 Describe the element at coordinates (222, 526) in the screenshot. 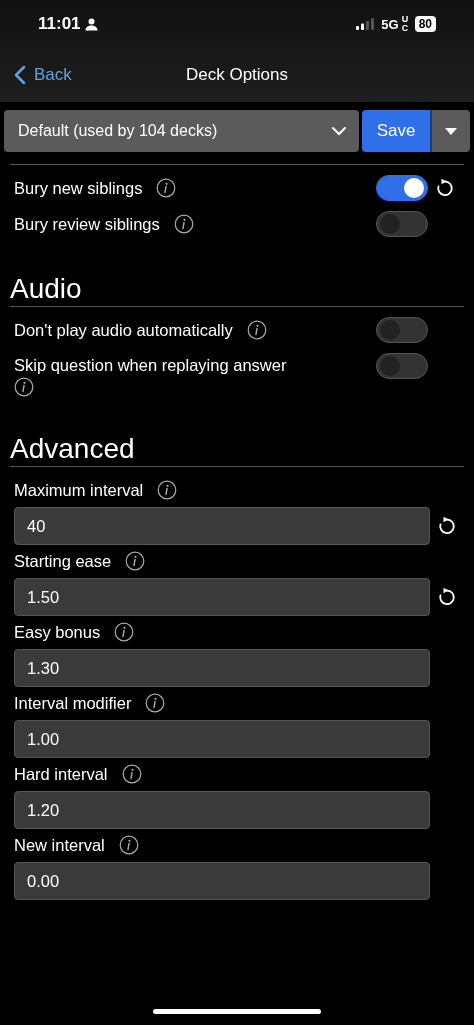

I see `number-field: 40` at that location.